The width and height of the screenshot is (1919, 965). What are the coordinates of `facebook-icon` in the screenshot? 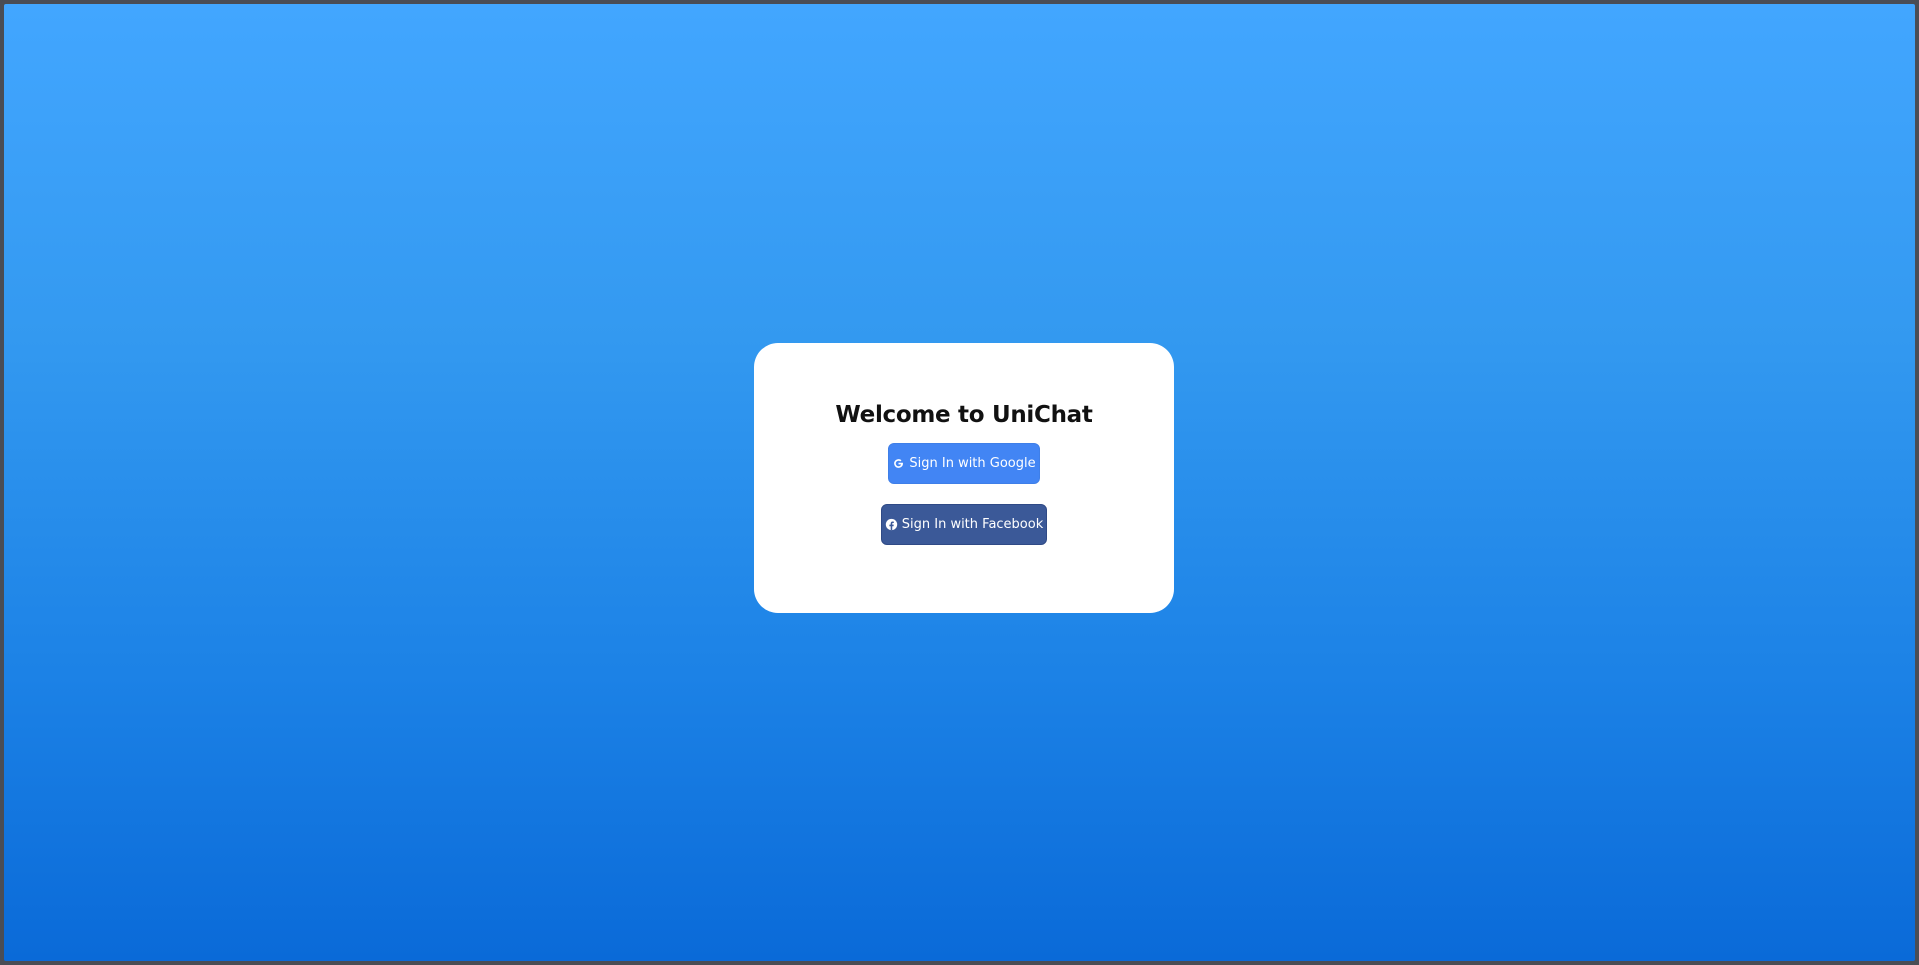 It's located at (891, 524).